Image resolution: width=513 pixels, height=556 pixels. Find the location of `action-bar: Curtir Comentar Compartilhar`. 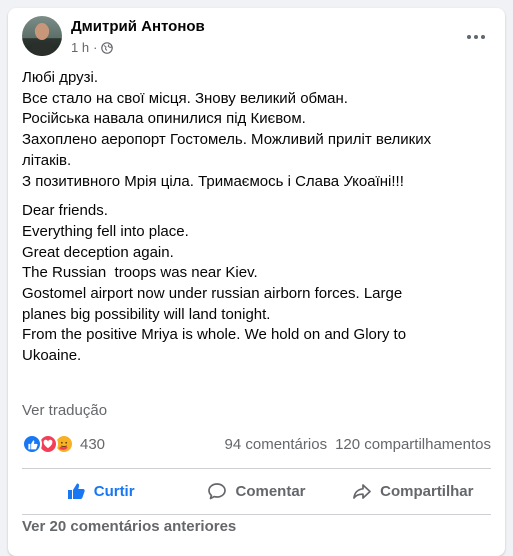

action-bar: Curtir Comentar Compartilhar is located at coordinates (256, 491).